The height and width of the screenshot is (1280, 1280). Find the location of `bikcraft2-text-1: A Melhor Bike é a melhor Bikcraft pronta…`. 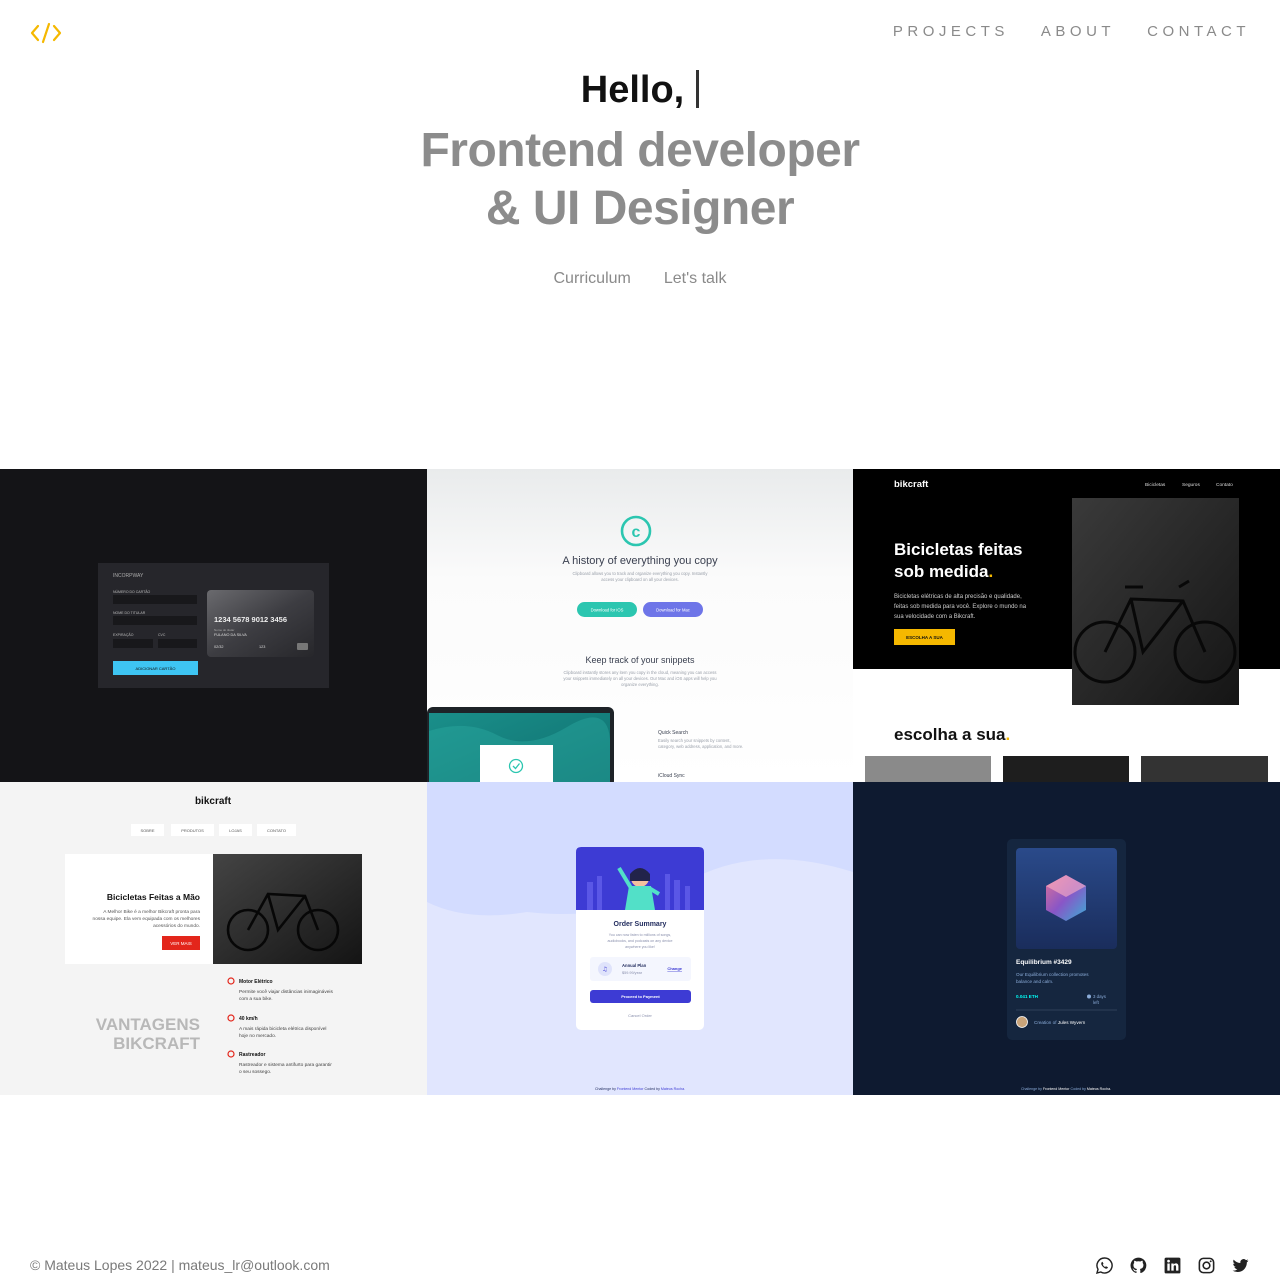

bikcraft2-text-1: A Melhor Bike é a melhor Bikcraft pronta… is located at coordinates (151, 912).